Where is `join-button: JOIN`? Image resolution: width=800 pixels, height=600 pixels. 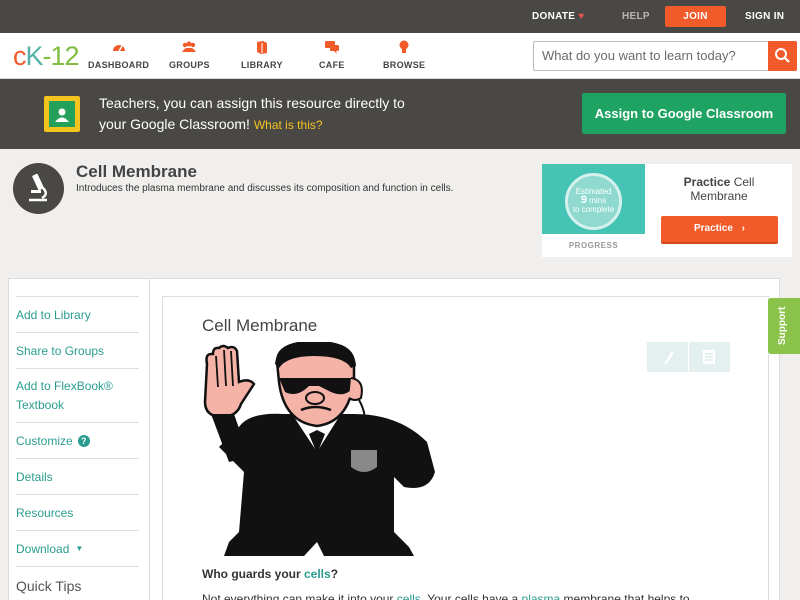
join-button: JOIN is located at coordinates (695, 16).